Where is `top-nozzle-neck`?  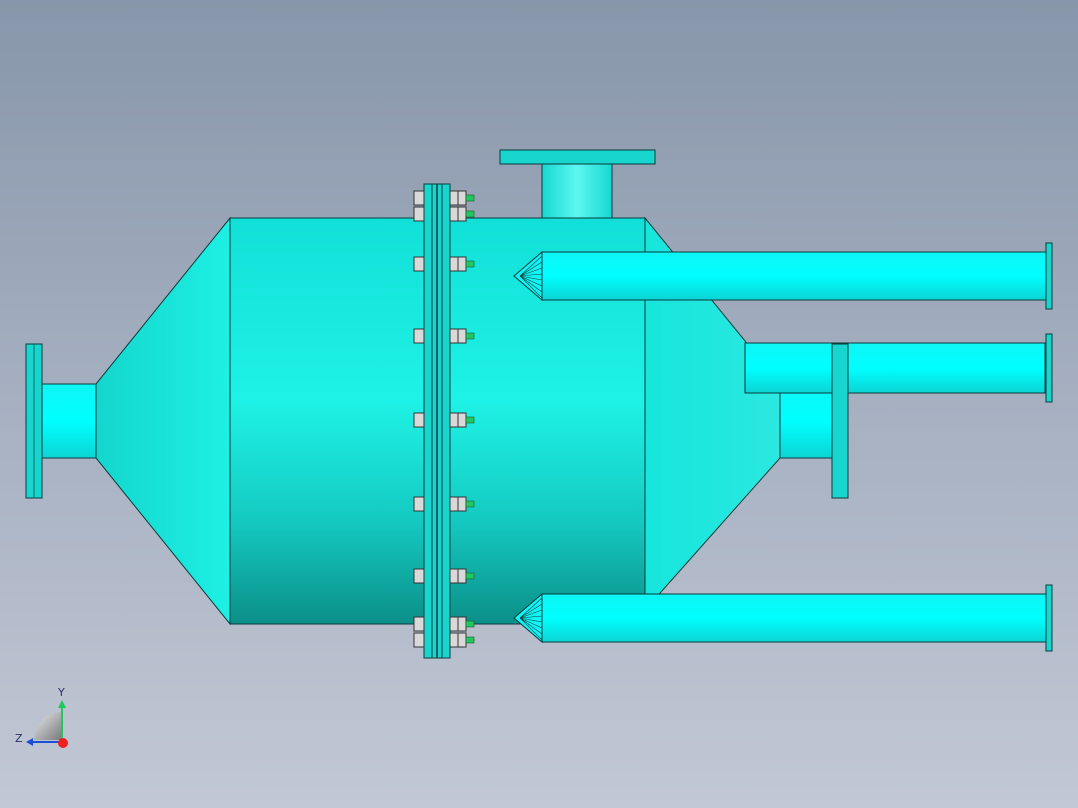 top-nozzle-neck is located at coordinates (577, 190).